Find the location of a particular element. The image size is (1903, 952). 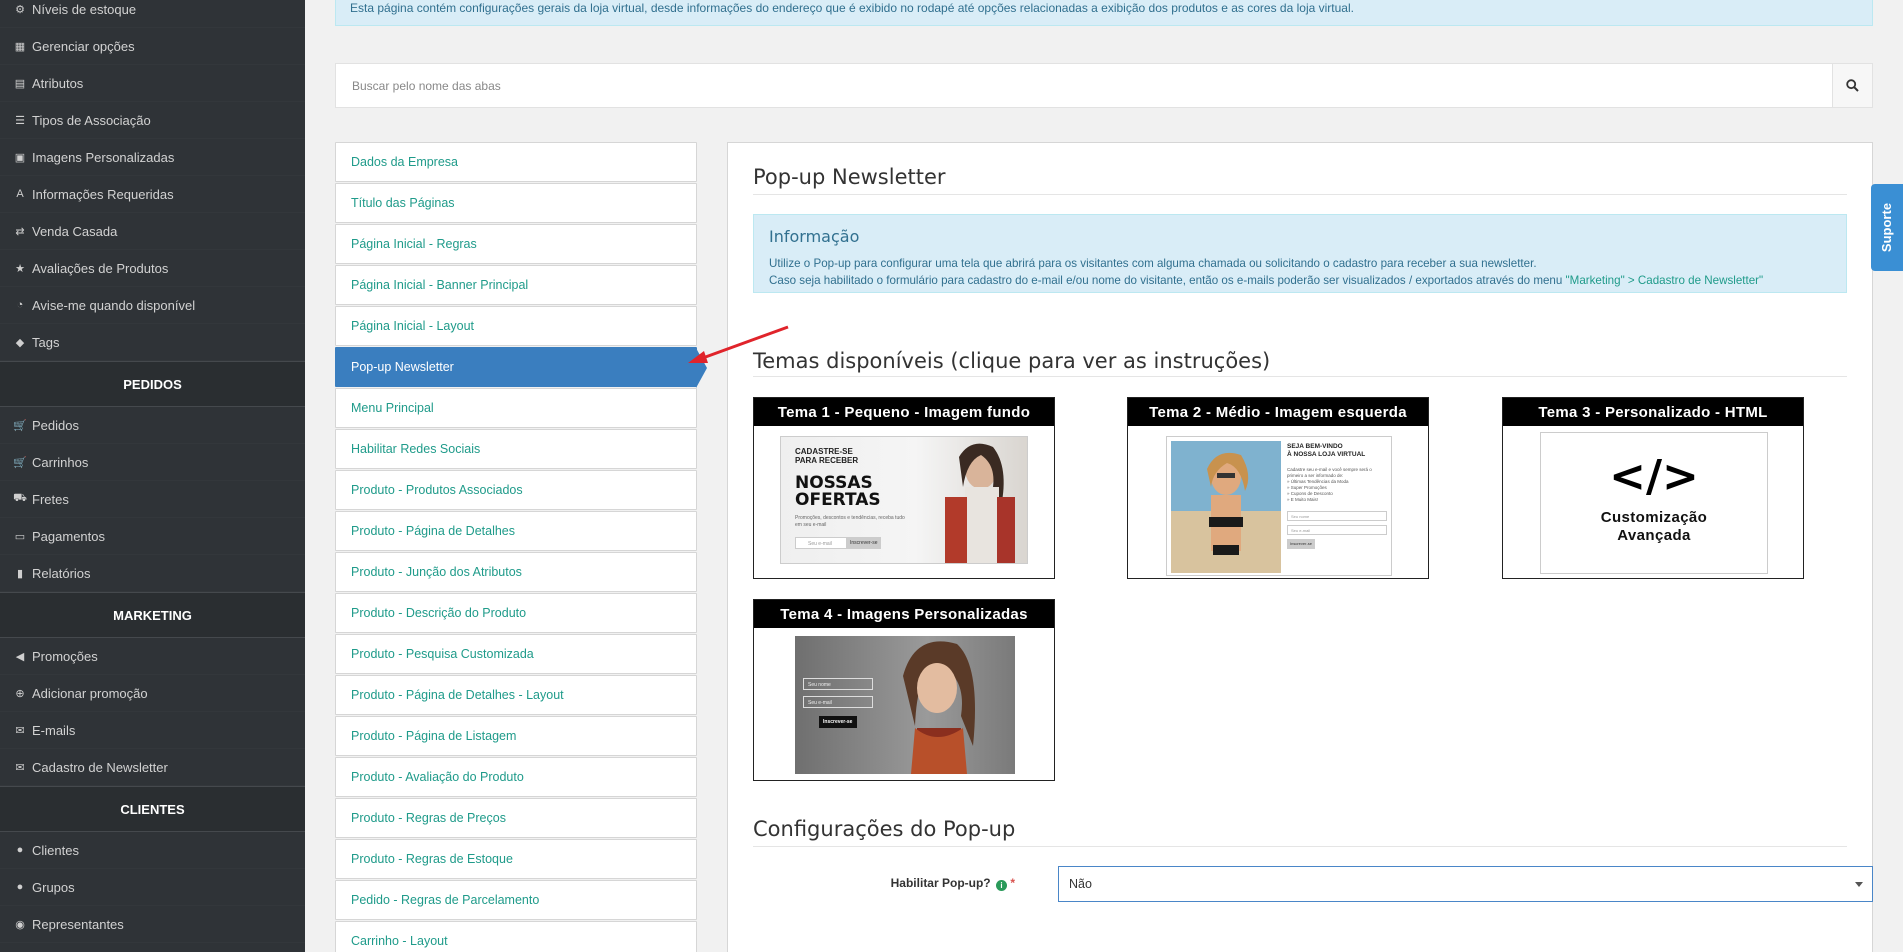

tab-produto-pagina-de-detalhes-layout: Produto - Página de Detalhes - Layout is located at coordinates (516, 695).